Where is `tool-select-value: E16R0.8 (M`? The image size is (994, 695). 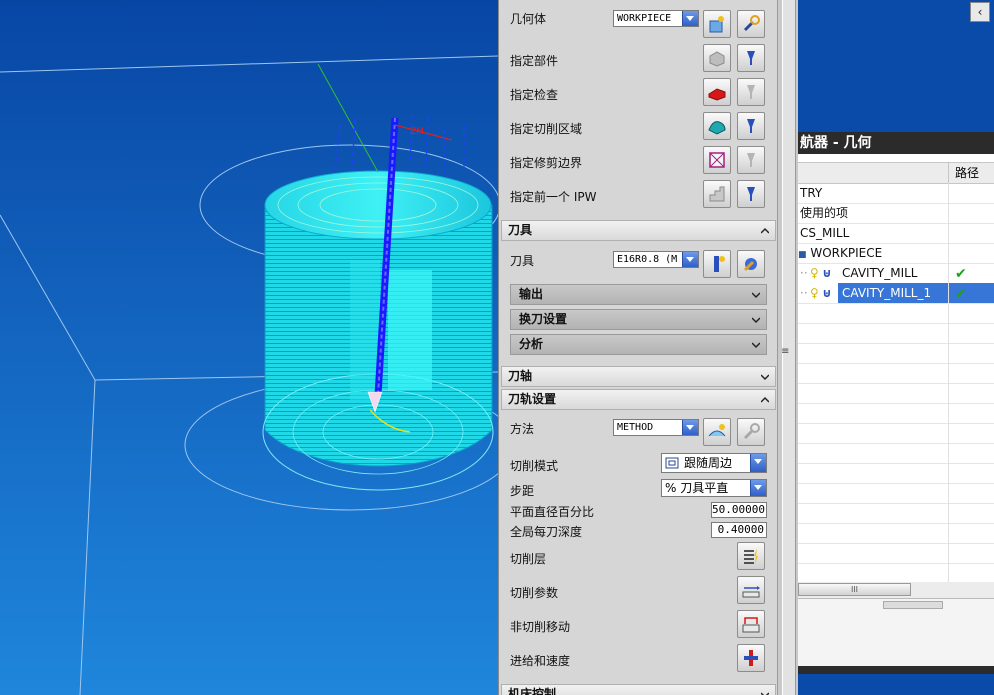 tool-select-value: E16R0.8 (M is located at coordinates (647, 259).